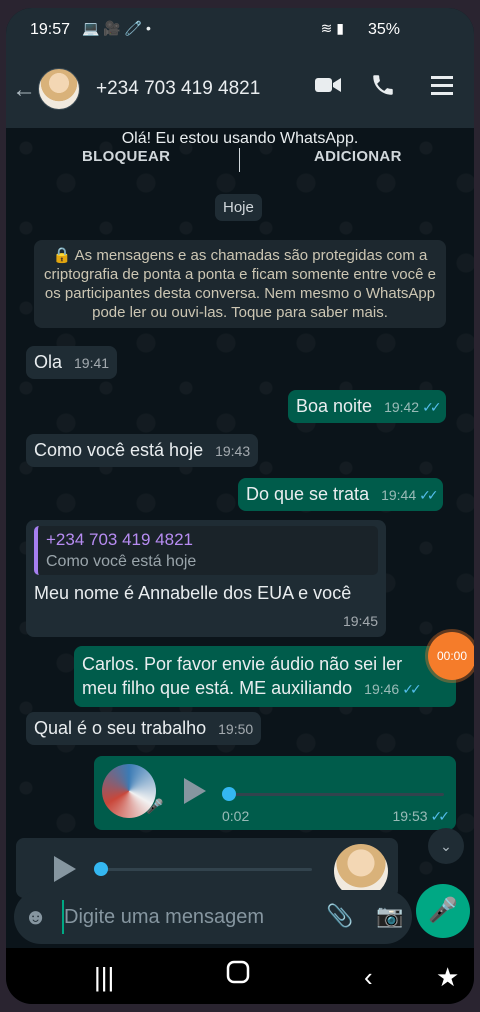 Image resolution: width=480 pixels, height=1012 pixels. Describe the element at coordinates (368, 977) in the screenshot. I see `back-nav-icon: ‹` at that location.